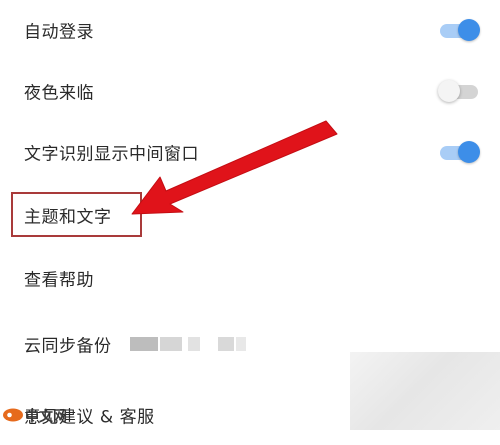 This screenshot has height=445, width=500. Describe the element at coordinates (59, 280) in the screenshot. I see `setting-label-view-help: 查看帮助` at that location.